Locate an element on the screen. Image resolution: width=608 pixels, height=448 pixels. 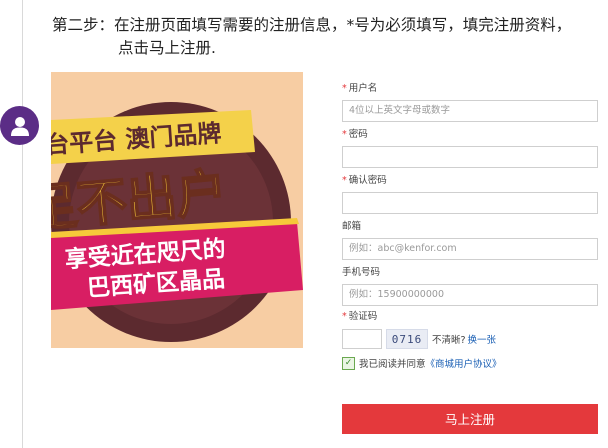
instruction-line-1: 第二步：在注册页面填写需要的注册信息，*号为必须填写，填完注册资料， is located at coordinates (312, 25).